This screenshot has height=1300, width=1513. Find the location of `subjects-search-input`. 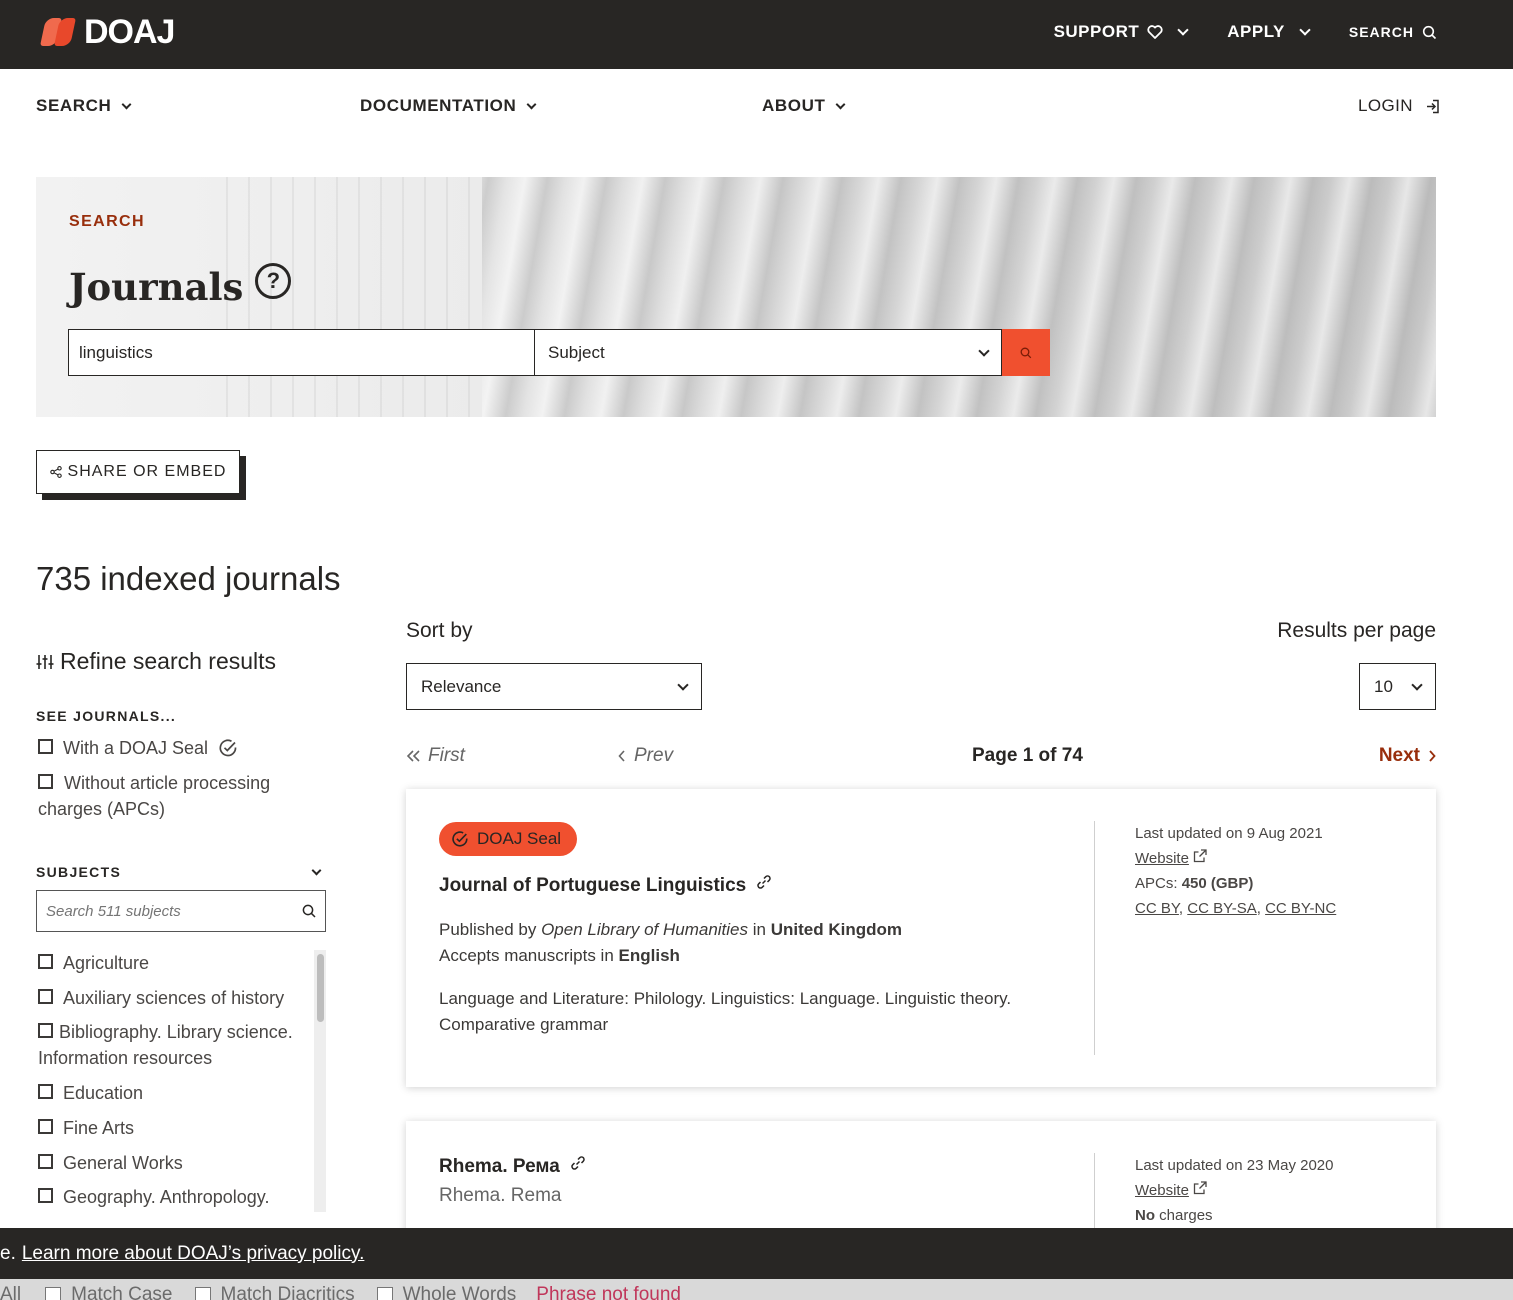

subjects-search-input is located at coordinates (166, 911).